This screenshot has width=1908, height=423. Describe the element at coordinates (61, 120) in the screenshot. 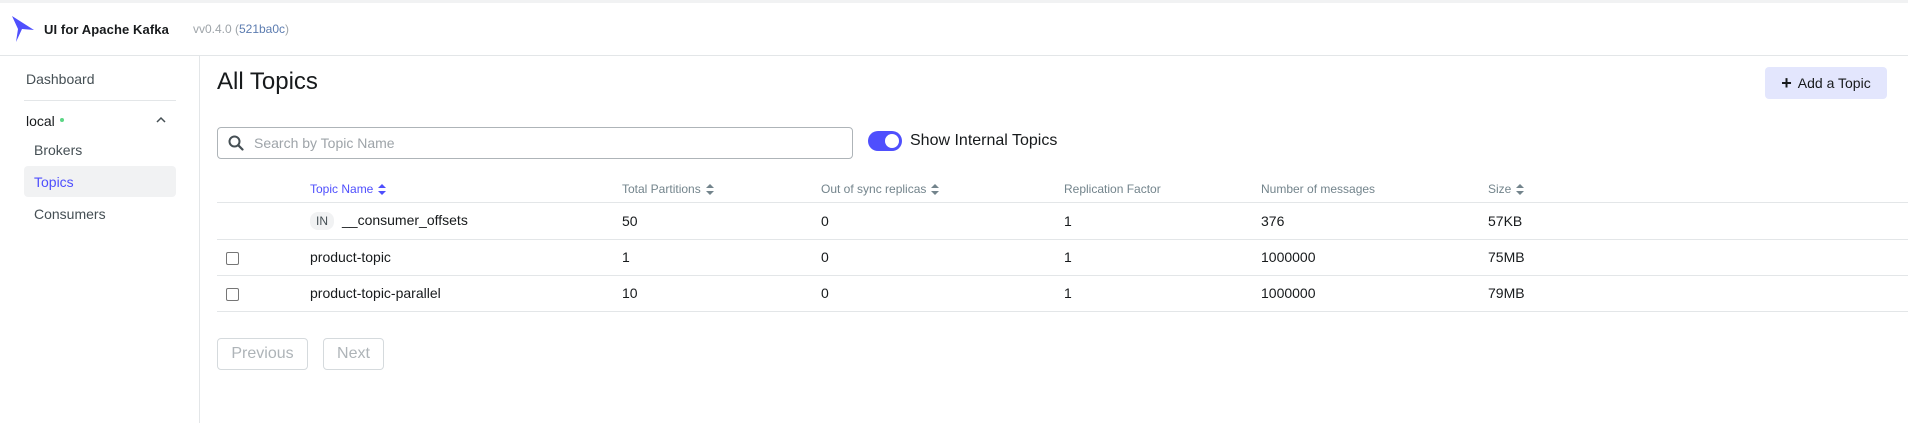

I see `cluster-status-dot` at that location.